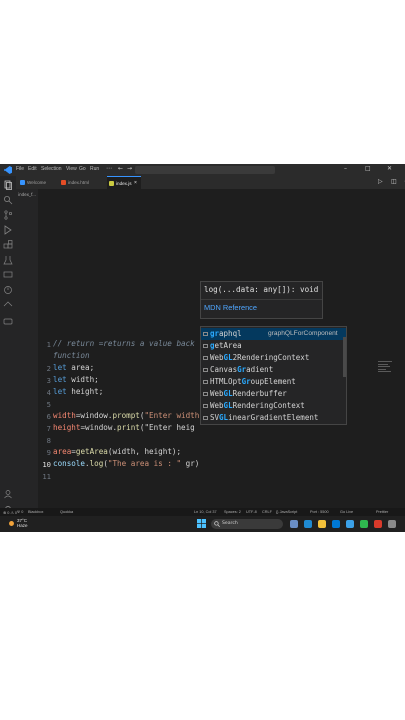  Describe the element at coordinates (273, 406) in the screenshot. I see `suggestion-item: WebGLRenderingContext` at that location.